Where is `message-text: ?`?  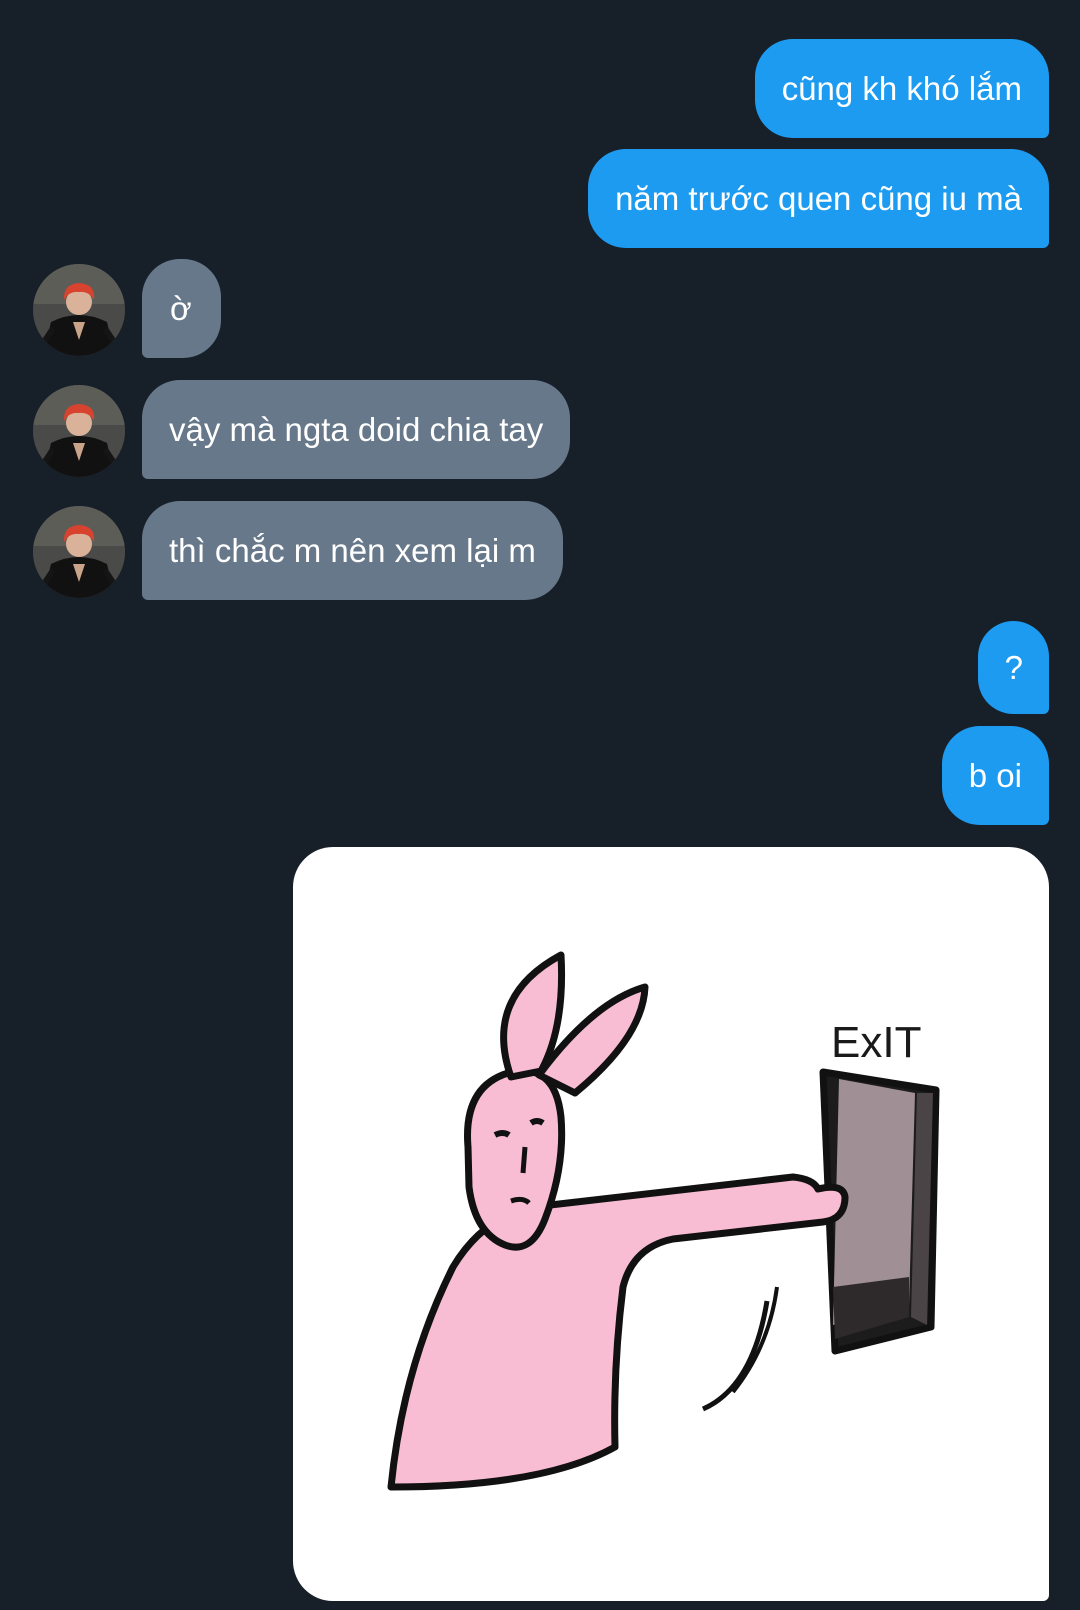
message-text: ? is located at coordinates (1013, 667).